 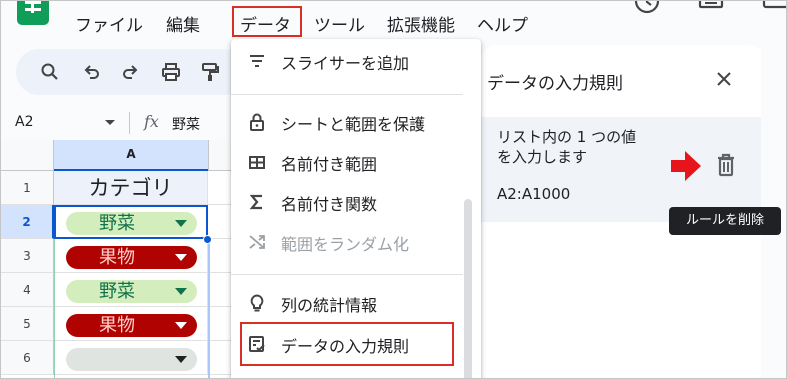 I want to click on history-icon, so click(x=647, y=8).